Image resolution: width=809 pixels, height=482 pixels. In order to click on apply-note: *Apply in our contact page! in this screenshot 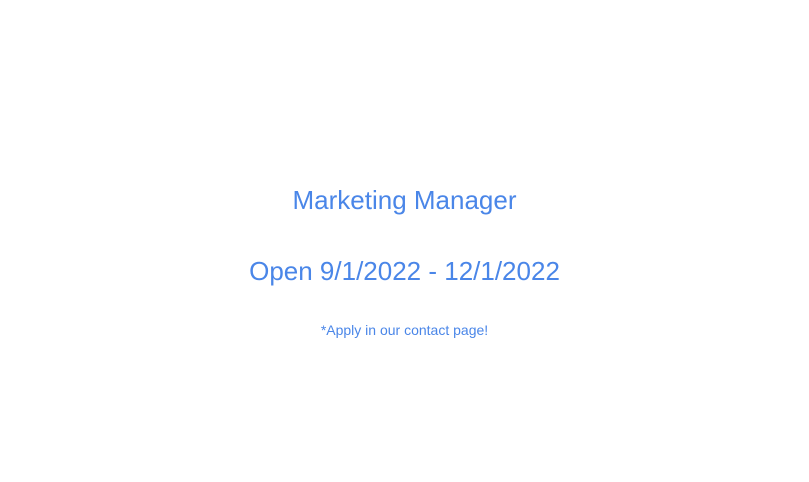, I will do `click(404, 330)`.